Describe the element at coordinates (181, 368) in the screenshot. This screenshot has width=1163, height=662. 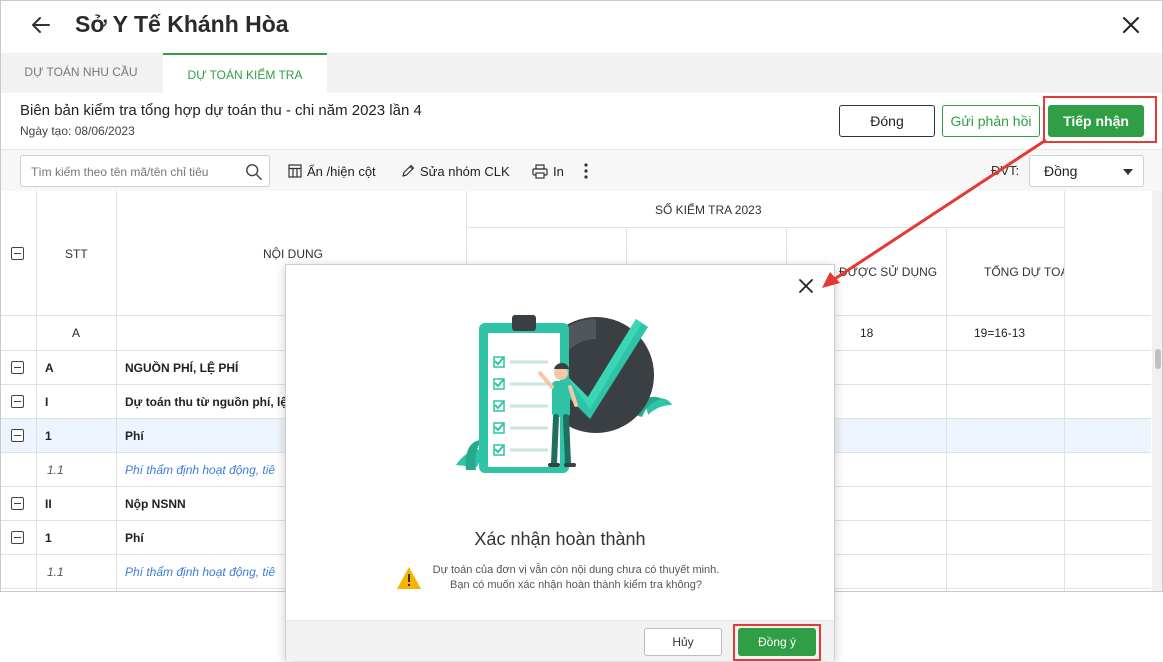
I see `row-content: NGUỒN PHÍ, LỆ PHÍ` at that location.